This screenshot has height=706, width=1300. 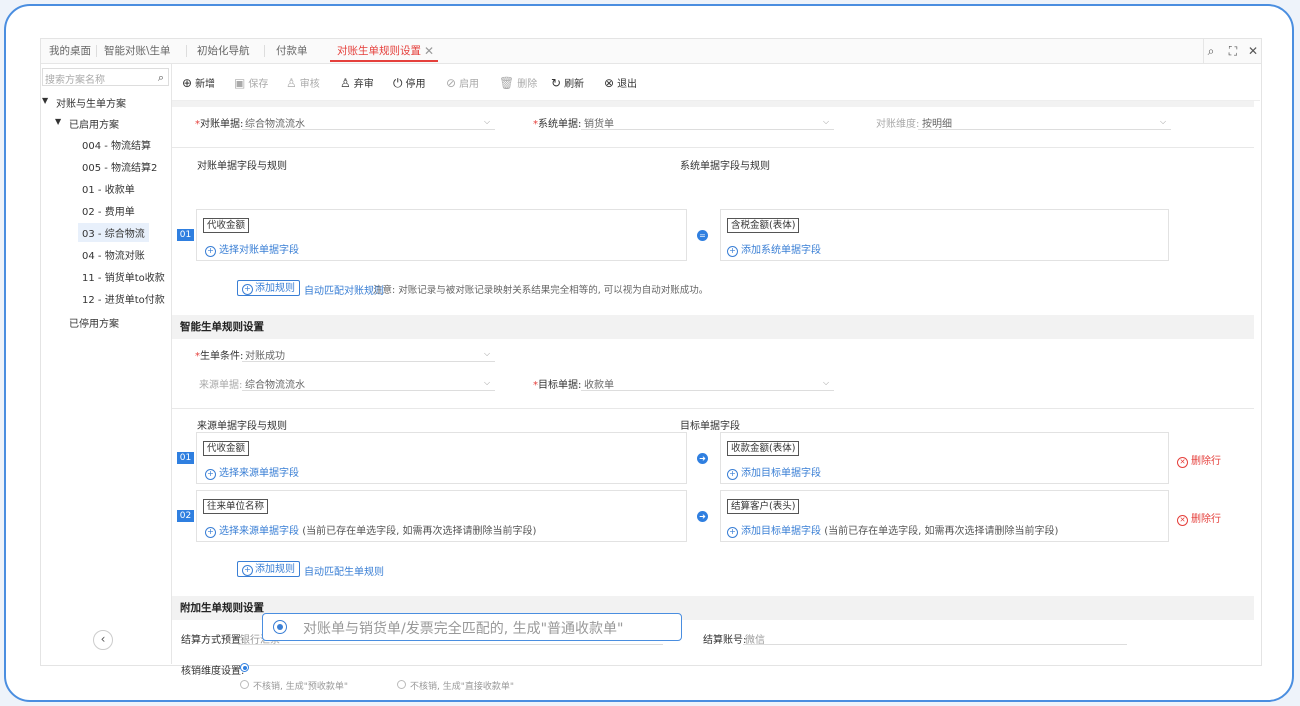 What do you see at coordinates (244, 684) in the screenshot?
I see `verify-option-2-radio` at bounding box center [244, 684].